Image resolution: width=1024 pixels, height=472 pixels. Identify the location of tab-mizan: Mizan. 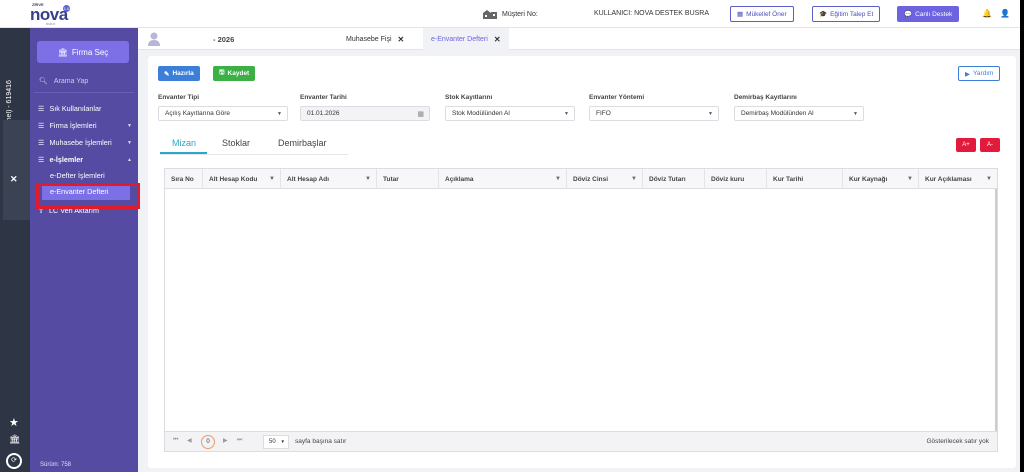
(184, 143).